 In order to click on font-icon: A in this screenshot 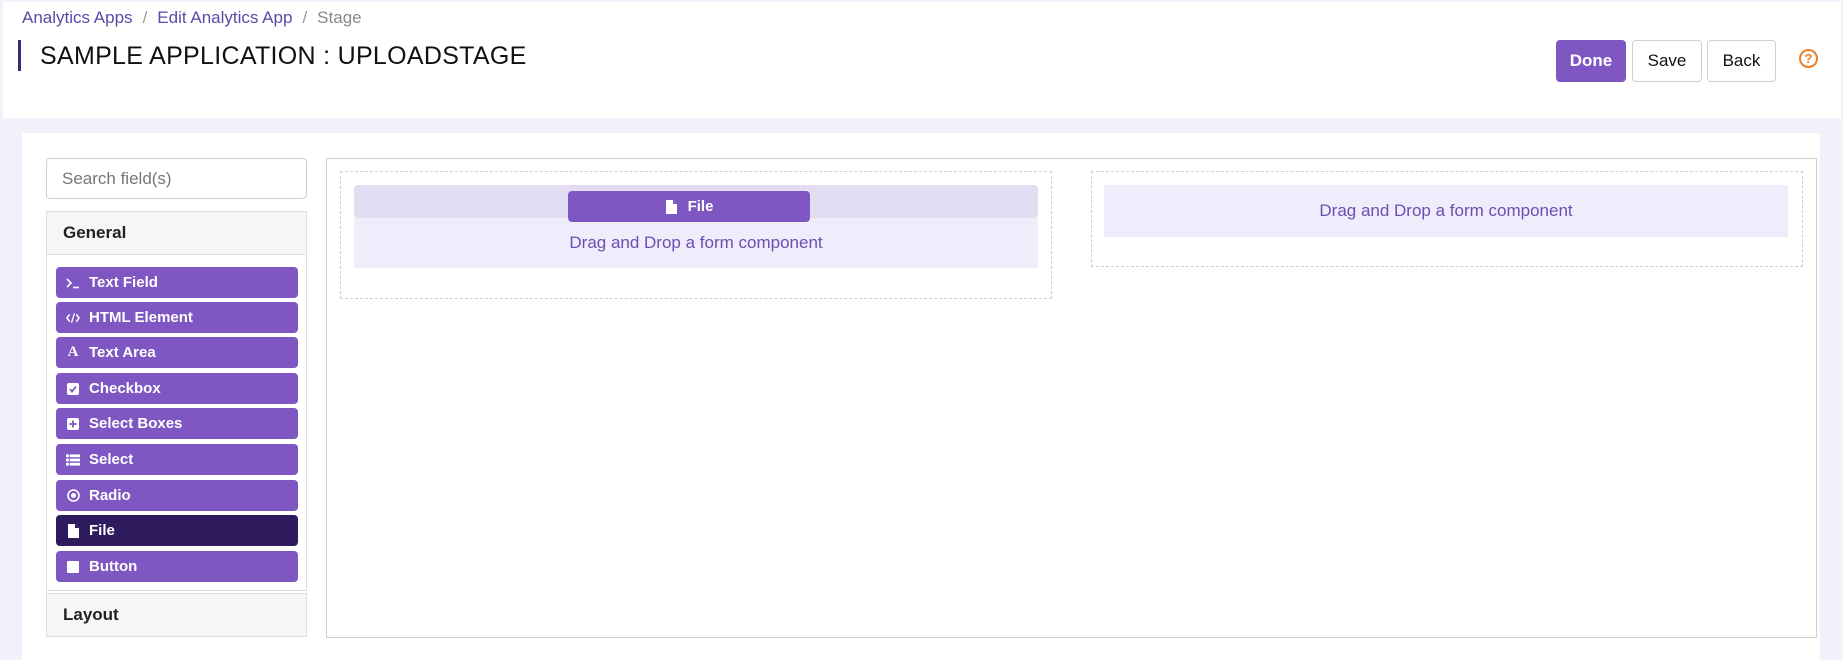, I will do `click(73, 352)`.